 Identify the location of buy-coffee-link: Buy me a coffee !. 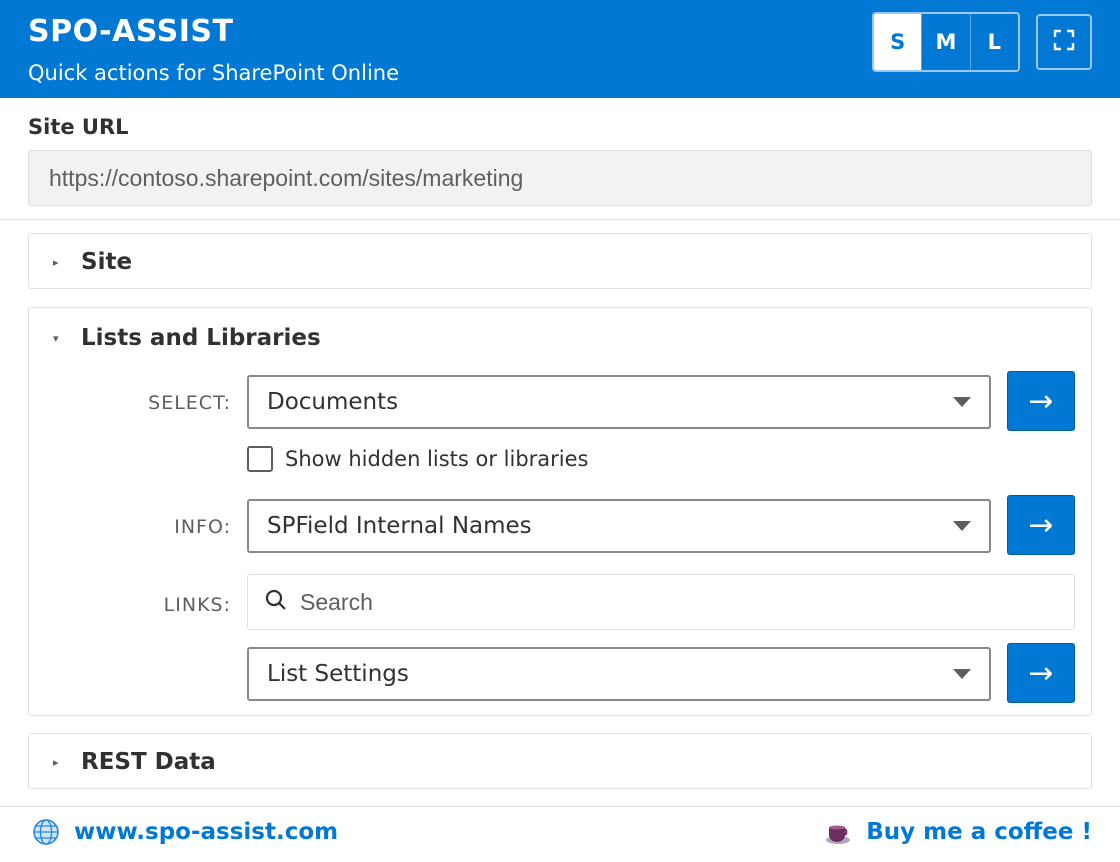
(958, 832).